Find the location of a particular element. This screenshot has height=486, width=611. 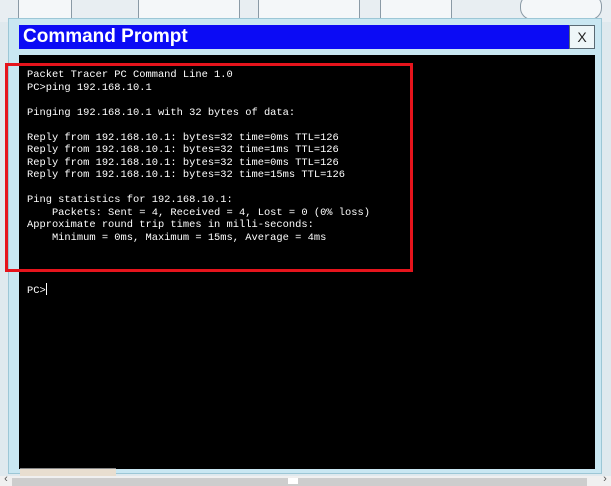

window-title: Command Prompt is located at coordinates (105, 36).